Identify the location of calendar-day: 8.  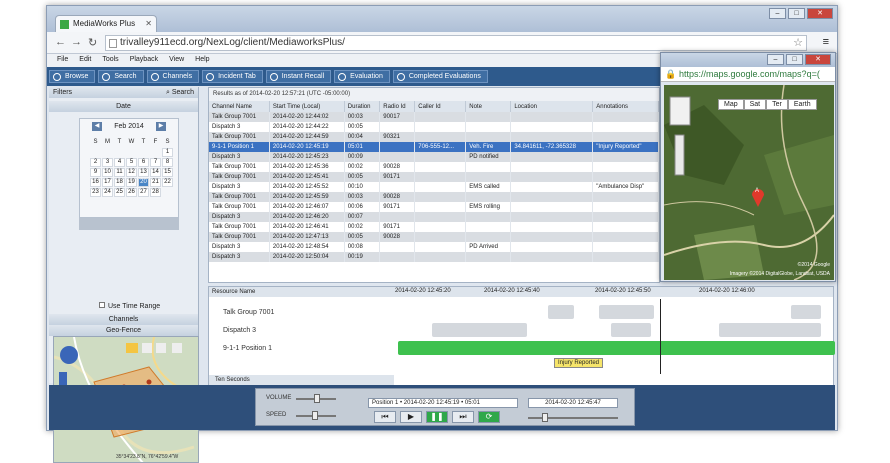
(167, 162).